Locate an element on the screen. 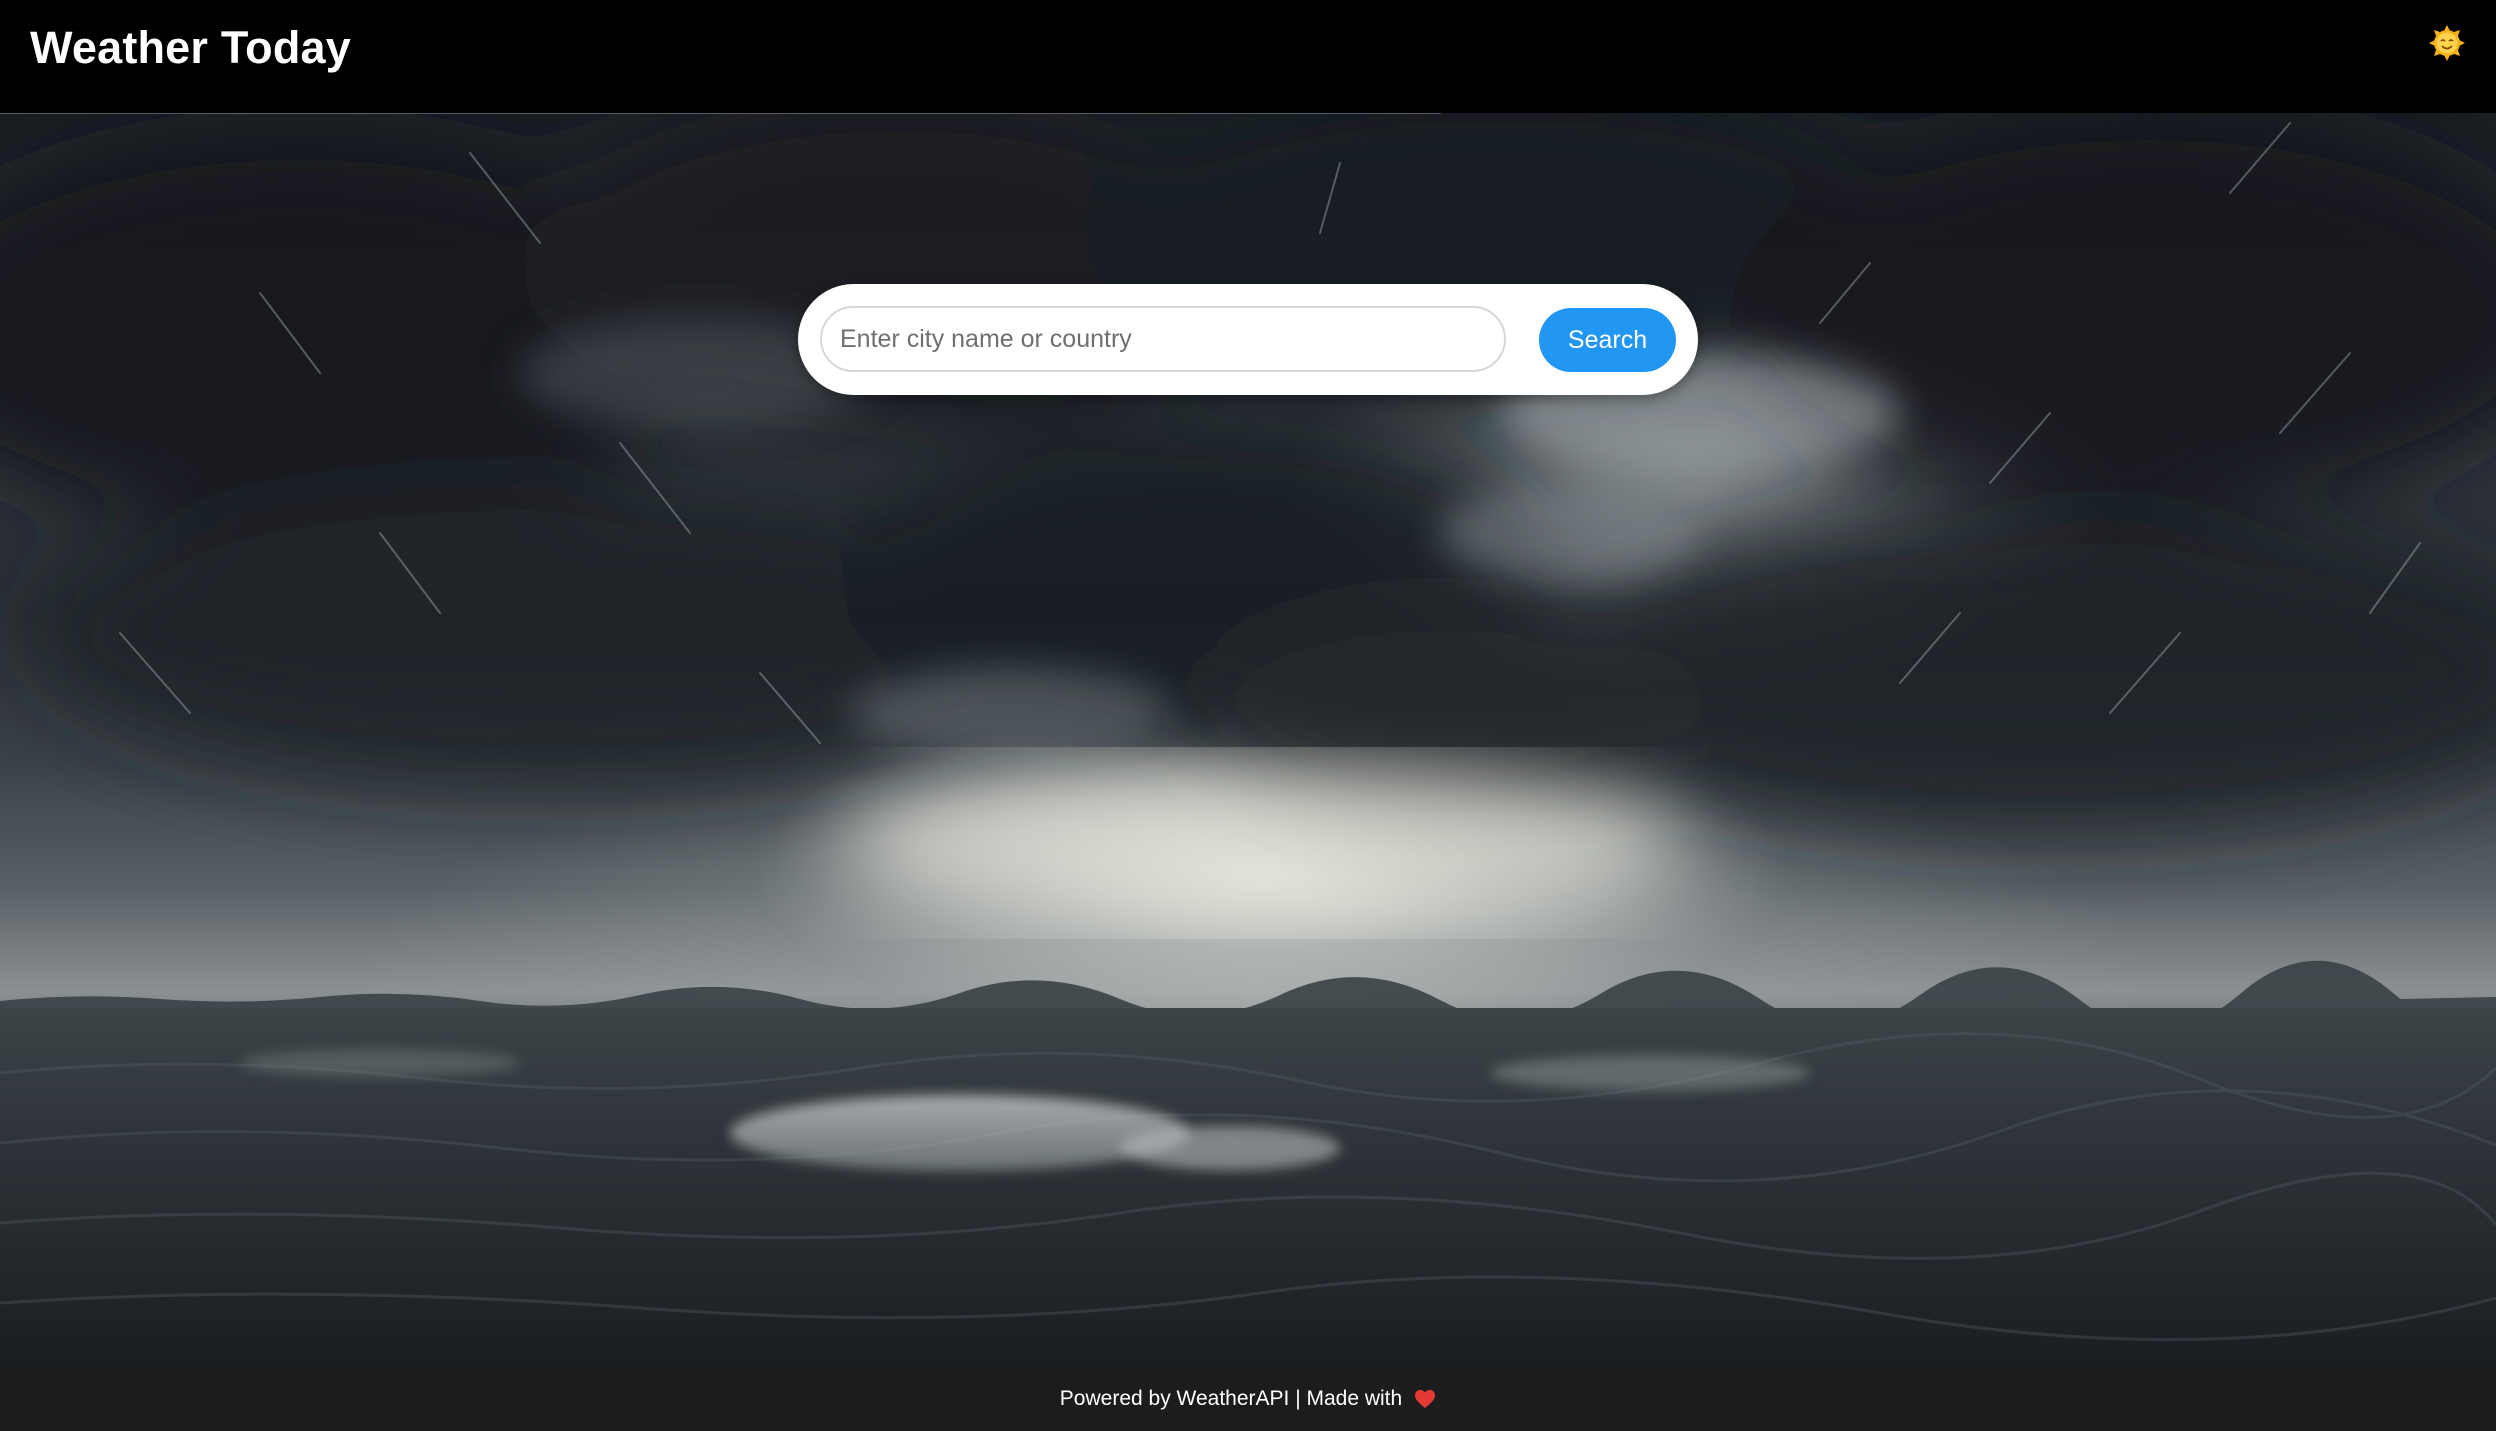 The width and height of the screenshot is (2496, 1431). search-button: Search is located at coordinates (1607, 340).